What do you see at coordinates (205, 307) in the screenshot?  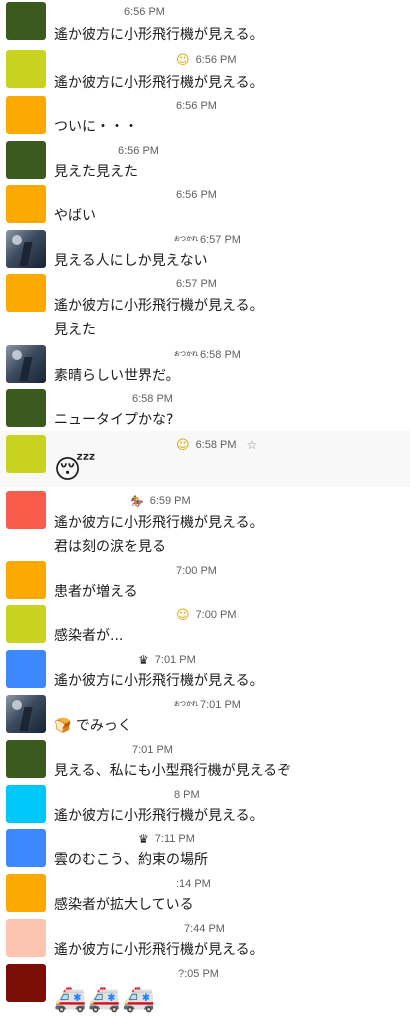 I see `message-row: 6:57 PM 遙か彼方に小形飛行機が見える。 見えた` at bounding box center [205, 307].